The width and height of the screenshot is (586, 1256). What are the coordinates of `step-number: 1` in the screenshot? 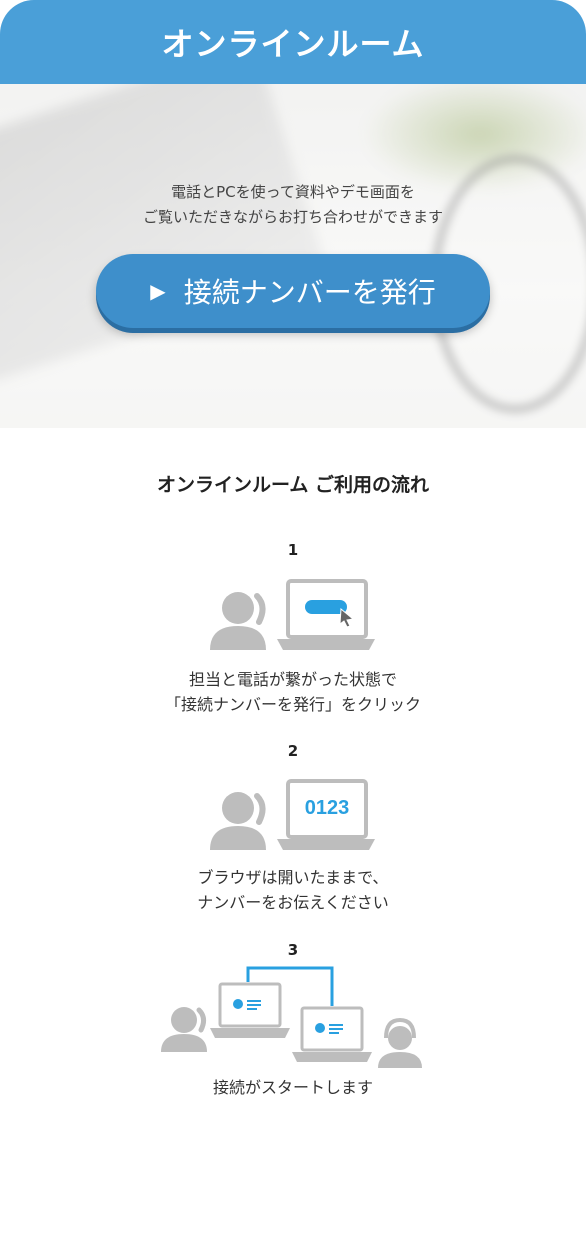 It's located at (293, 550).